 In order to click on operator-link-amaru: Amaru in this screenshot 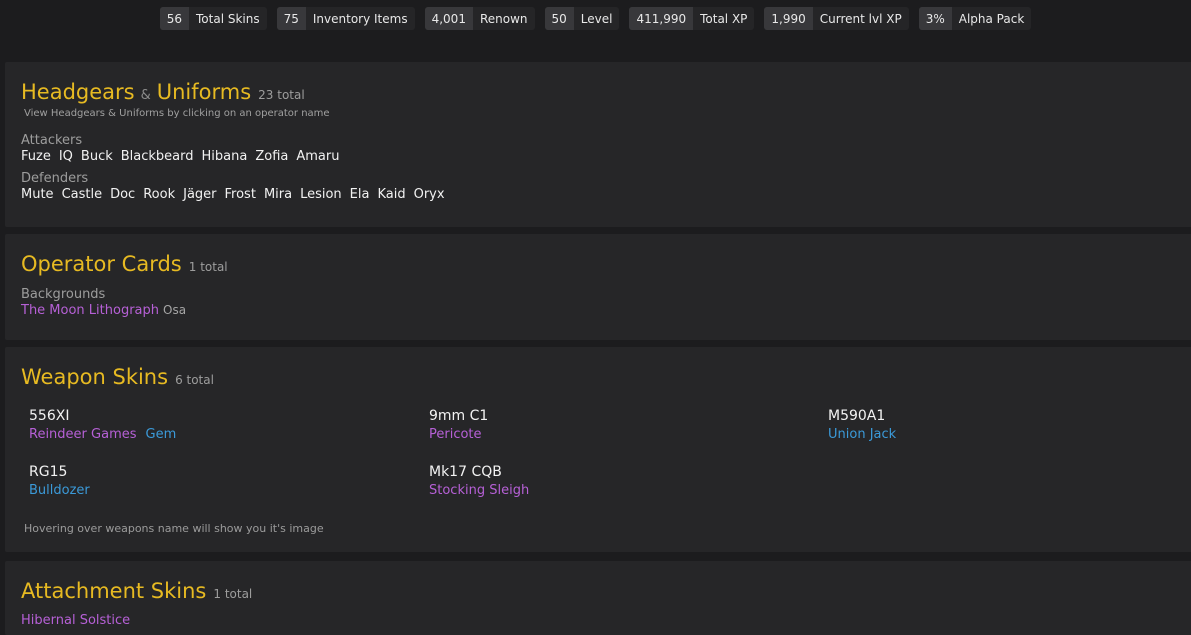, I will do `click(317, 156)`.